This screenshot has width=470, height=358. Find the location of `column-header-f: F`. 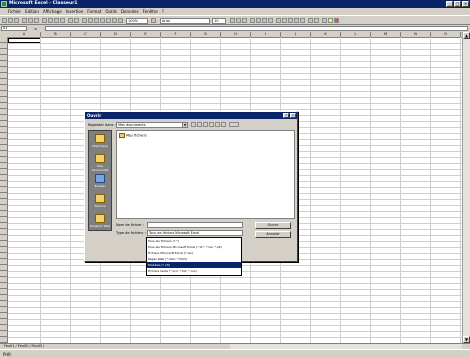

column-header-f: F is located at coordinates (176, 34).